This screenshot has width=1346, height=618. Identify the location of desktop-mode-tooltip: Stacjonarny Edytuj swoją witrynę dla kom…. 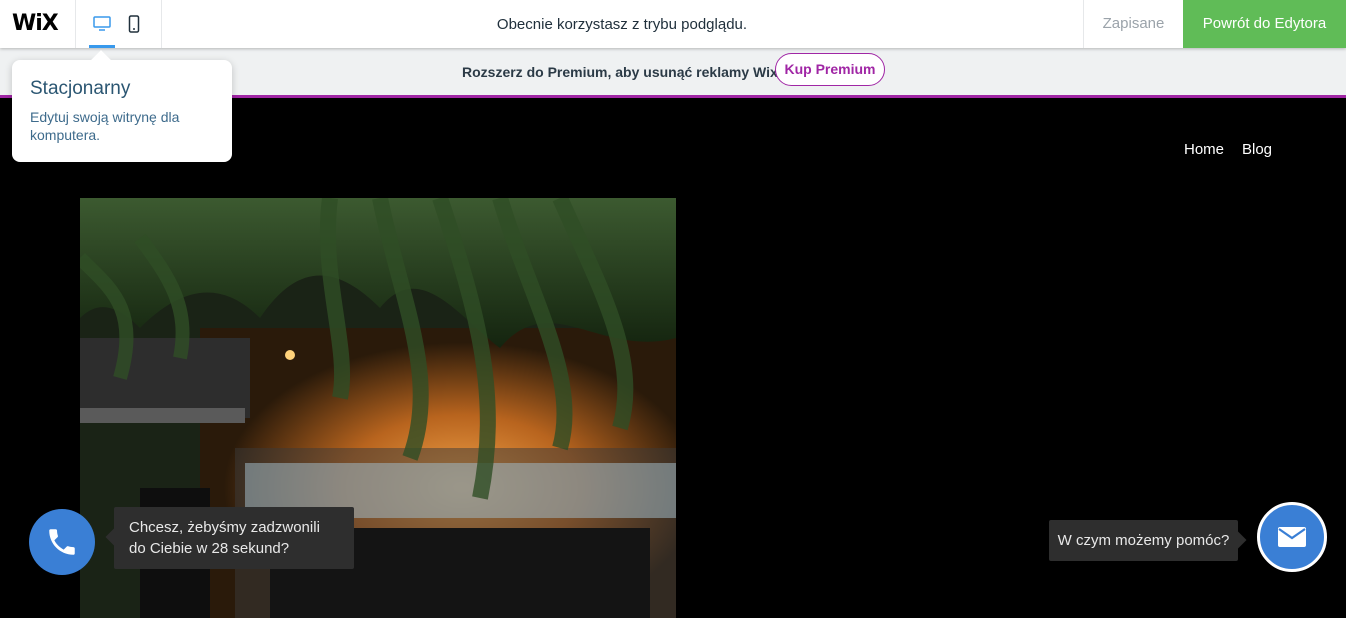
(122, 111).